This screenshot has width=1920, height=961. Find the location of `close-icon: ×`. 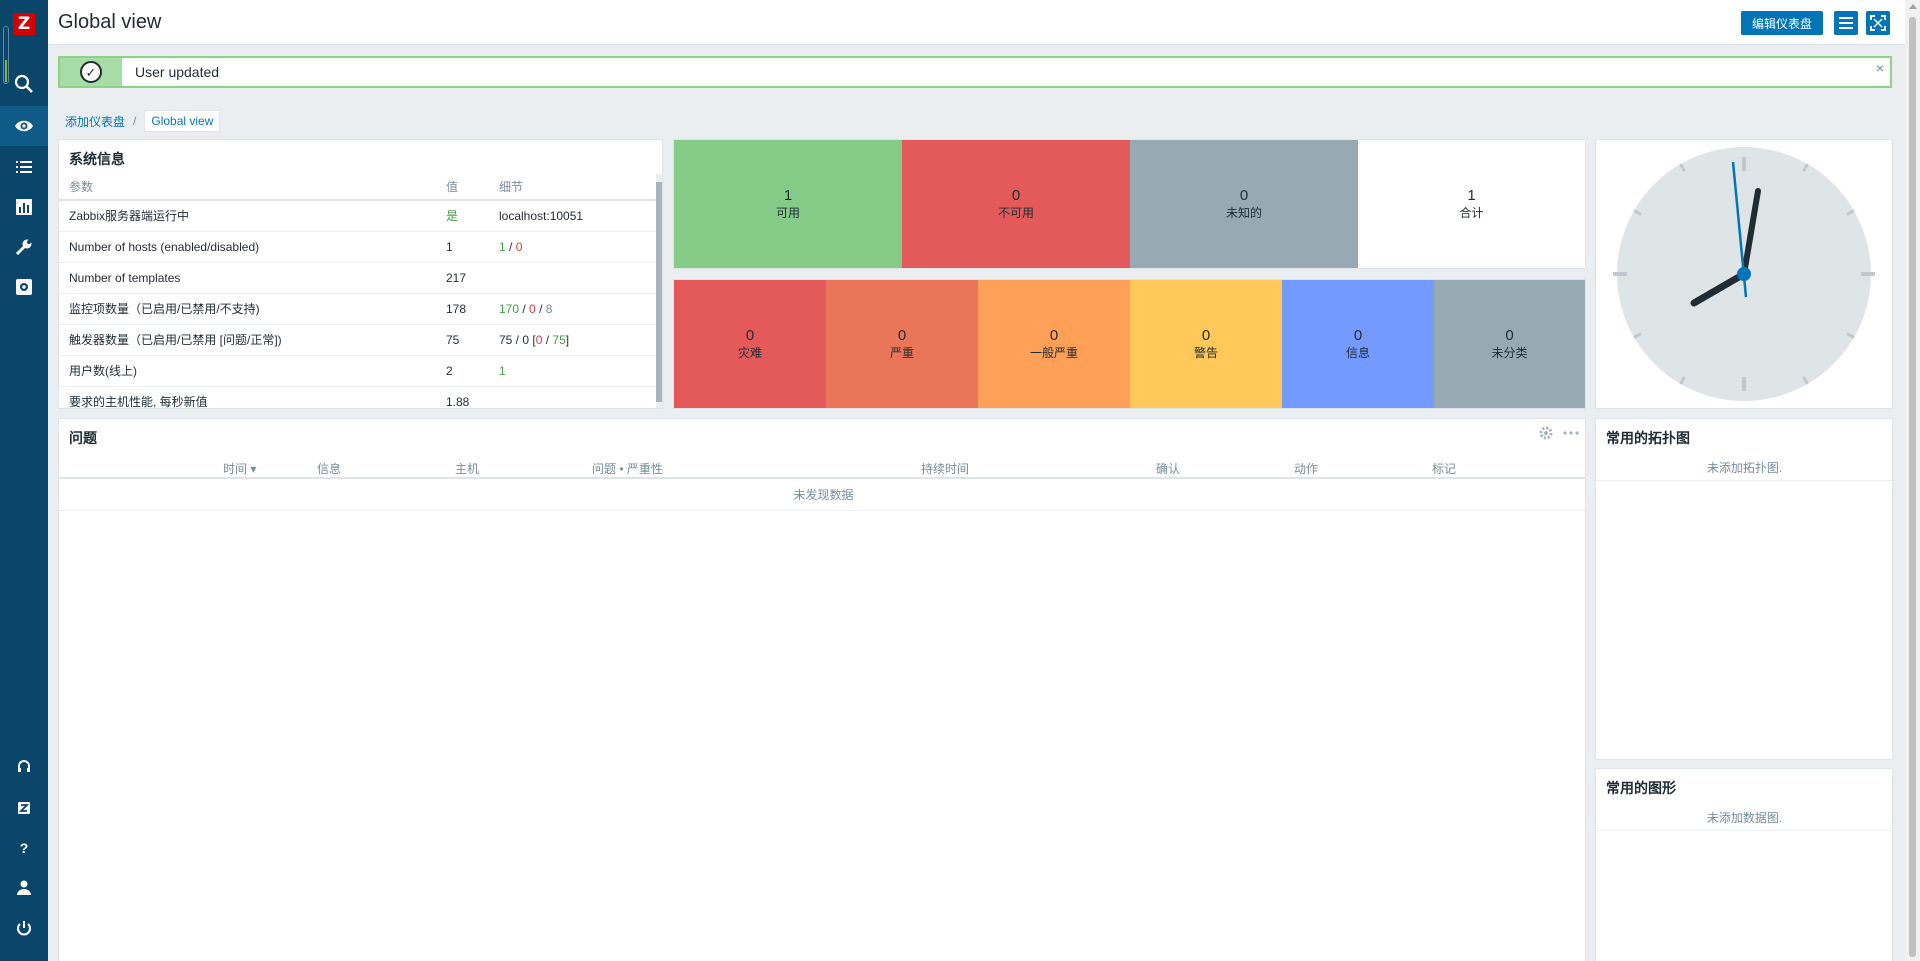

close-icon: × is located at coordinates (1880, 68).